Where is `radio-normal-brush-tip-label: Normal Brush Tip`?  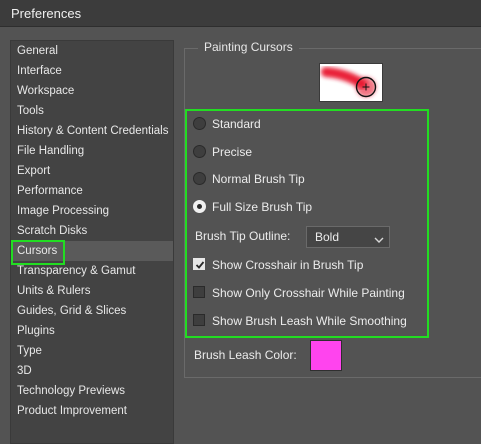
radio-normal-brush-tip-label: Normal Brush Tip is located at coordinates (258, 179).